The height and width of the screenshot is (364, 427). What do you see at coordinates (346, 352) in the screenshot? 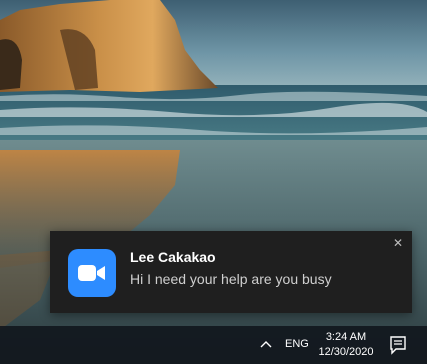
I see `clock-date: 12/30/2020` at bounding box center [346, 352].